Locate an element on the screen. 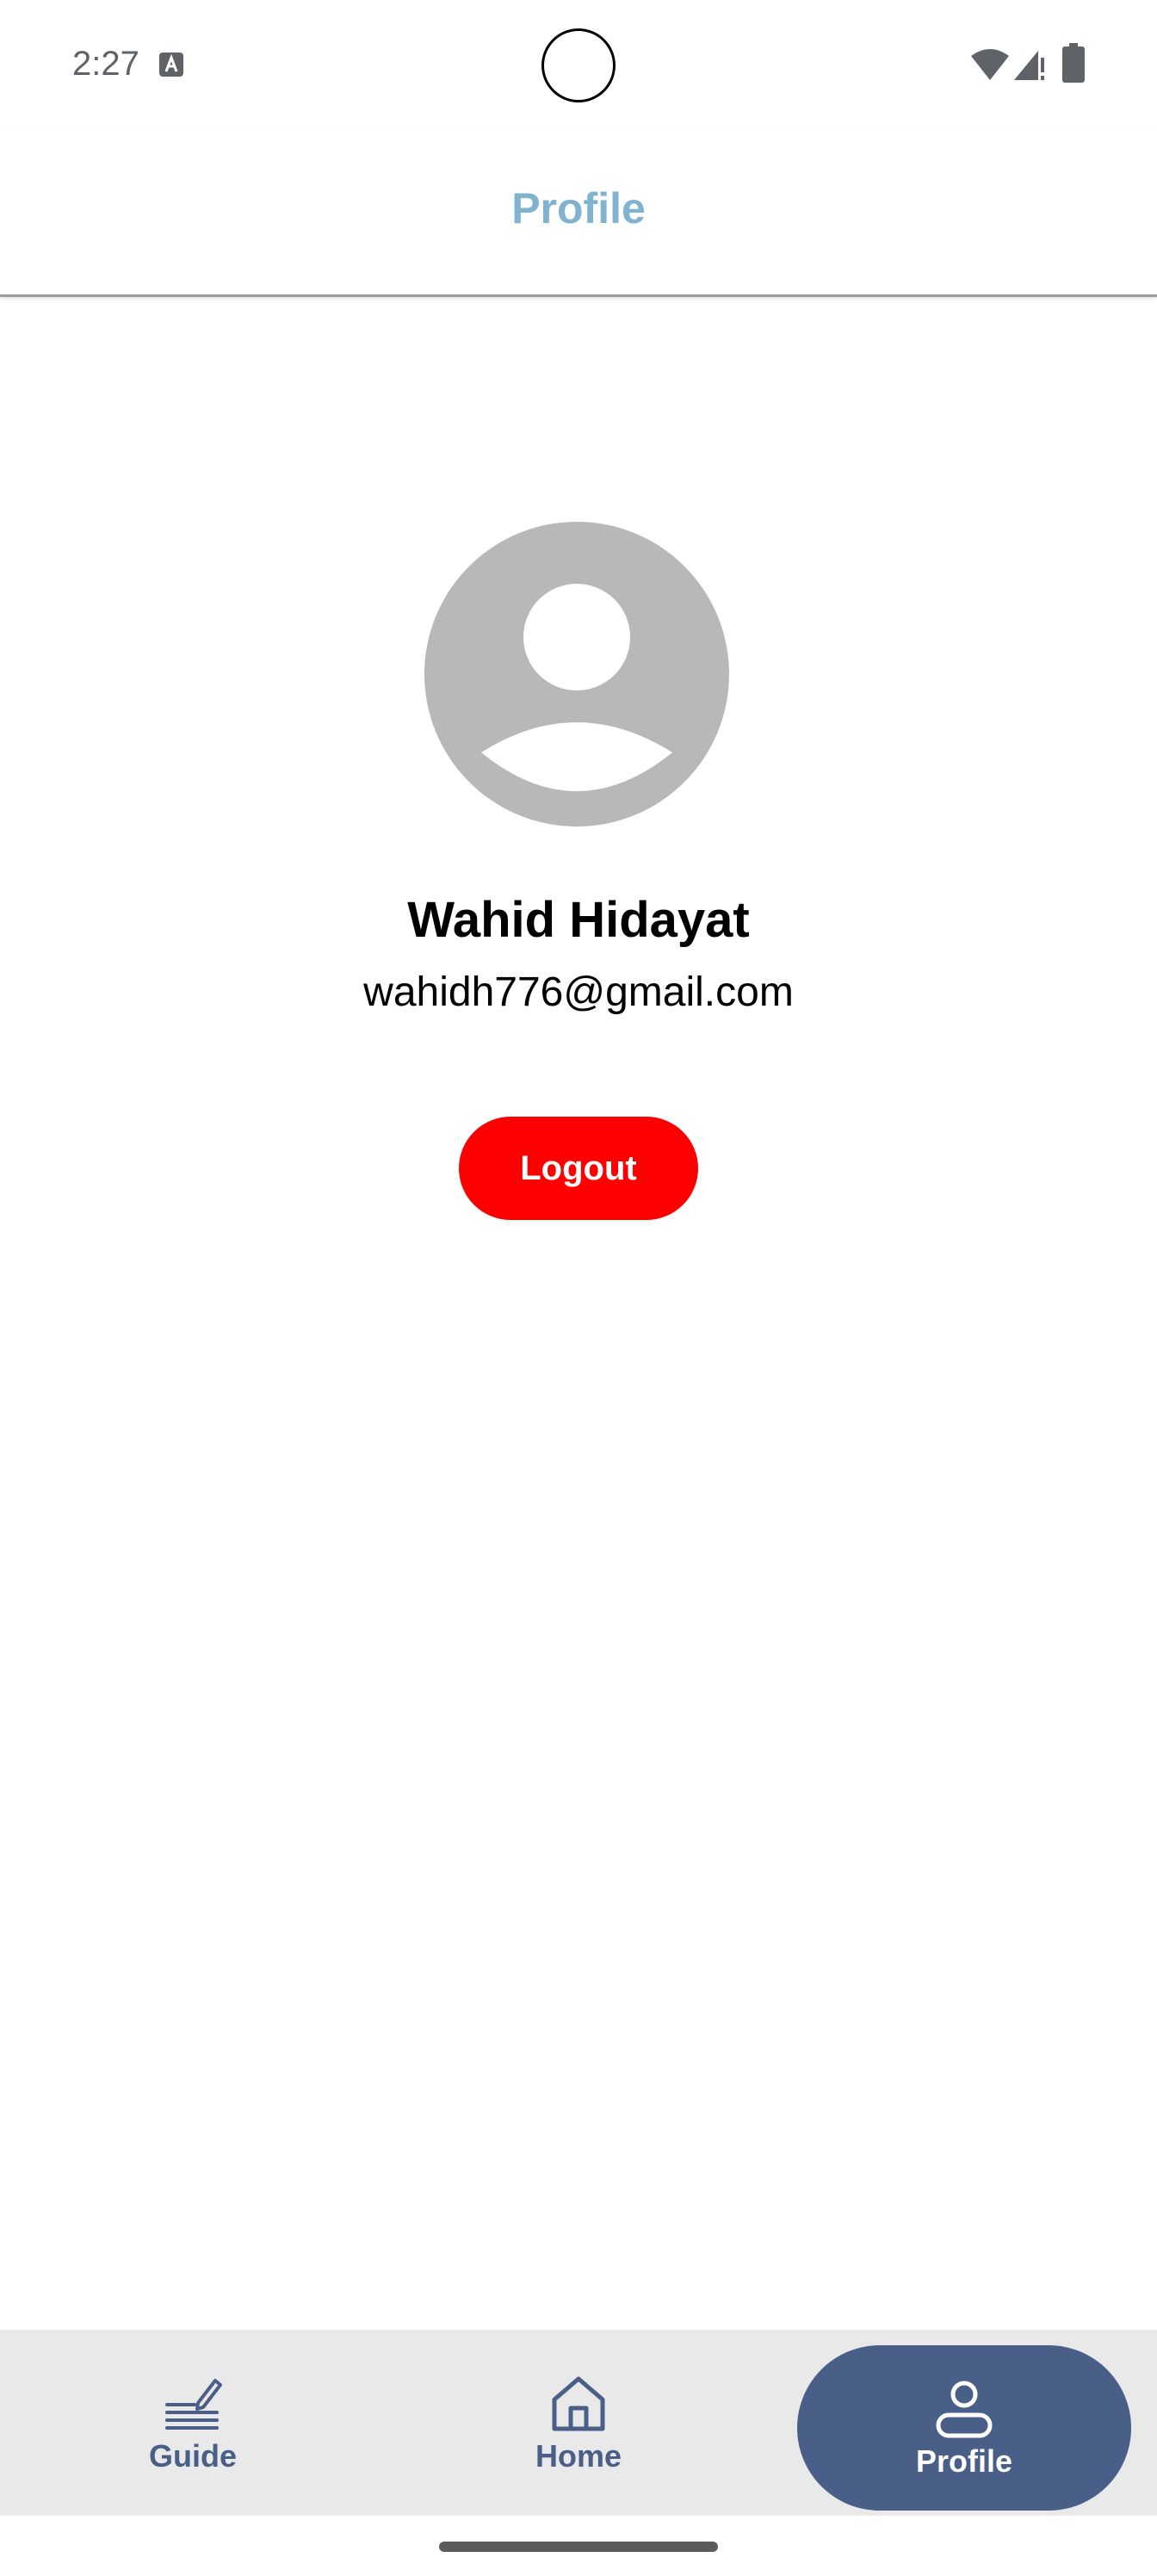 This screenshot has width=1157, height=2576. camera-cutout is located at coordinates (579, 65).